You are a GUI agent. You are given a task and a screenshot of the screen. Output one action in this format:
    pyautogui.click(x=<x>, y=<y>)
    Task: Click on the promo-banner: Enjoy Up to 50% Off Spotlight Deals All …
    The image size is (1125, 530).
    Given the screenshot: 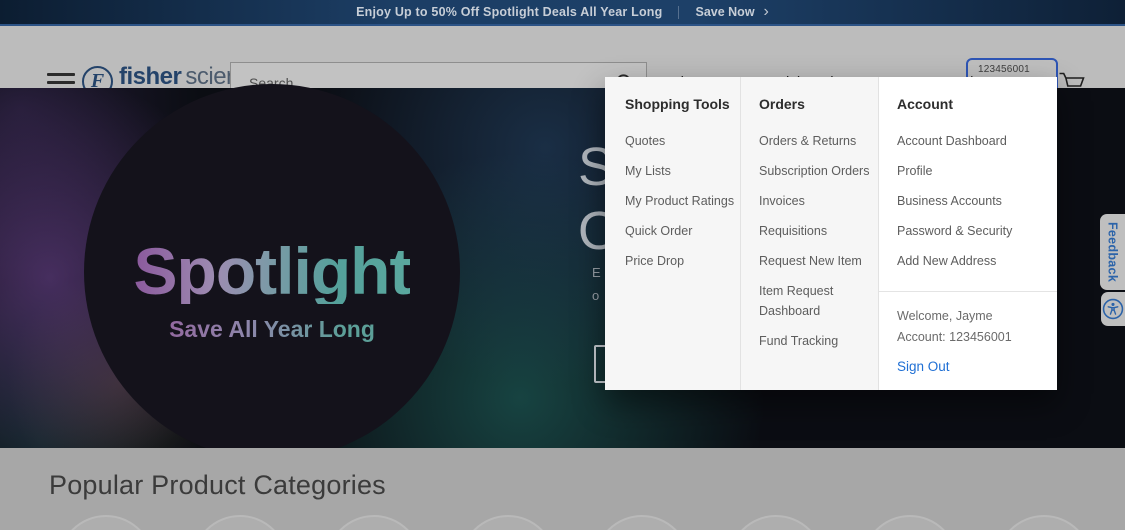 What is the action you would take?
    pyautogui.click(x=562, y=13)
    